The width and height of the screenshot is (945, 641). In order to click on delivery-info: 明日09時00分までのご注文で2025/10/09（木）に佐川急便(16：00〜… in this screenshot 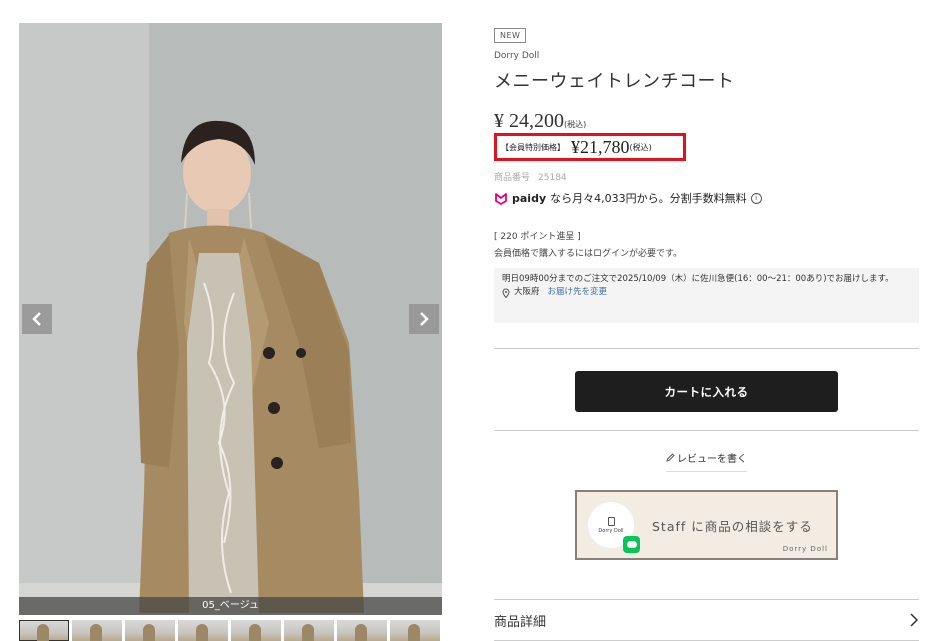, I will do `click(706, 295)`.